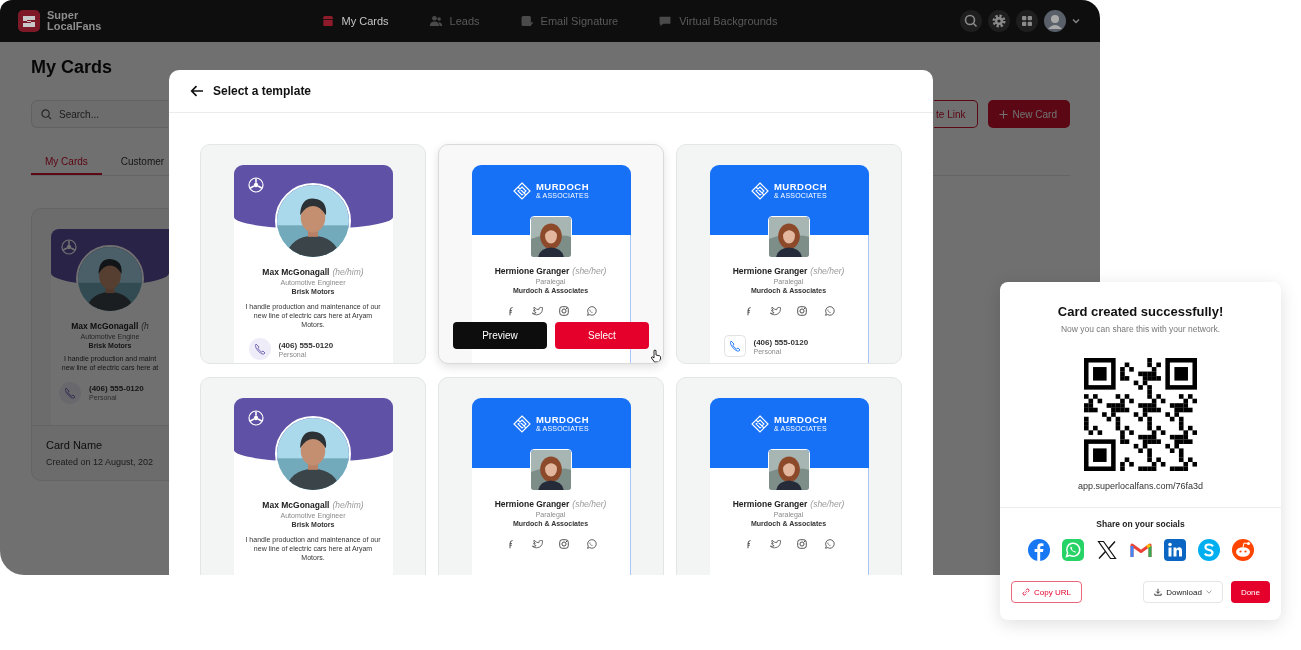  What do you see at coordinates (1046, 592) in the screenshot?
I see `copy-url-button: Copy URL` at bounding box center [1046, 592].